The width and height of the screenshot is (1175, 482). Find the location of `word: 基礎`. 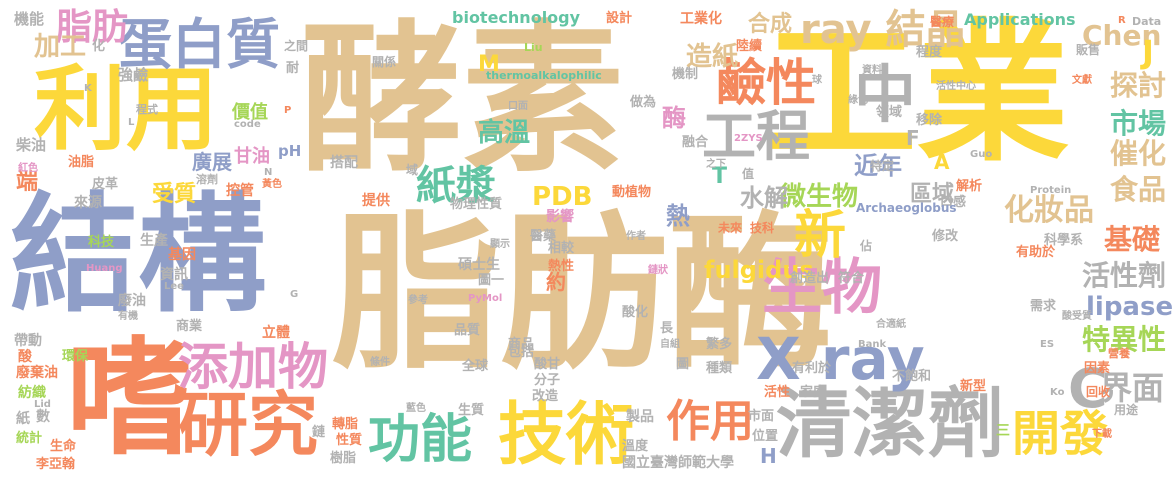

word: 基礎 is located at coordinates (1132, 239).